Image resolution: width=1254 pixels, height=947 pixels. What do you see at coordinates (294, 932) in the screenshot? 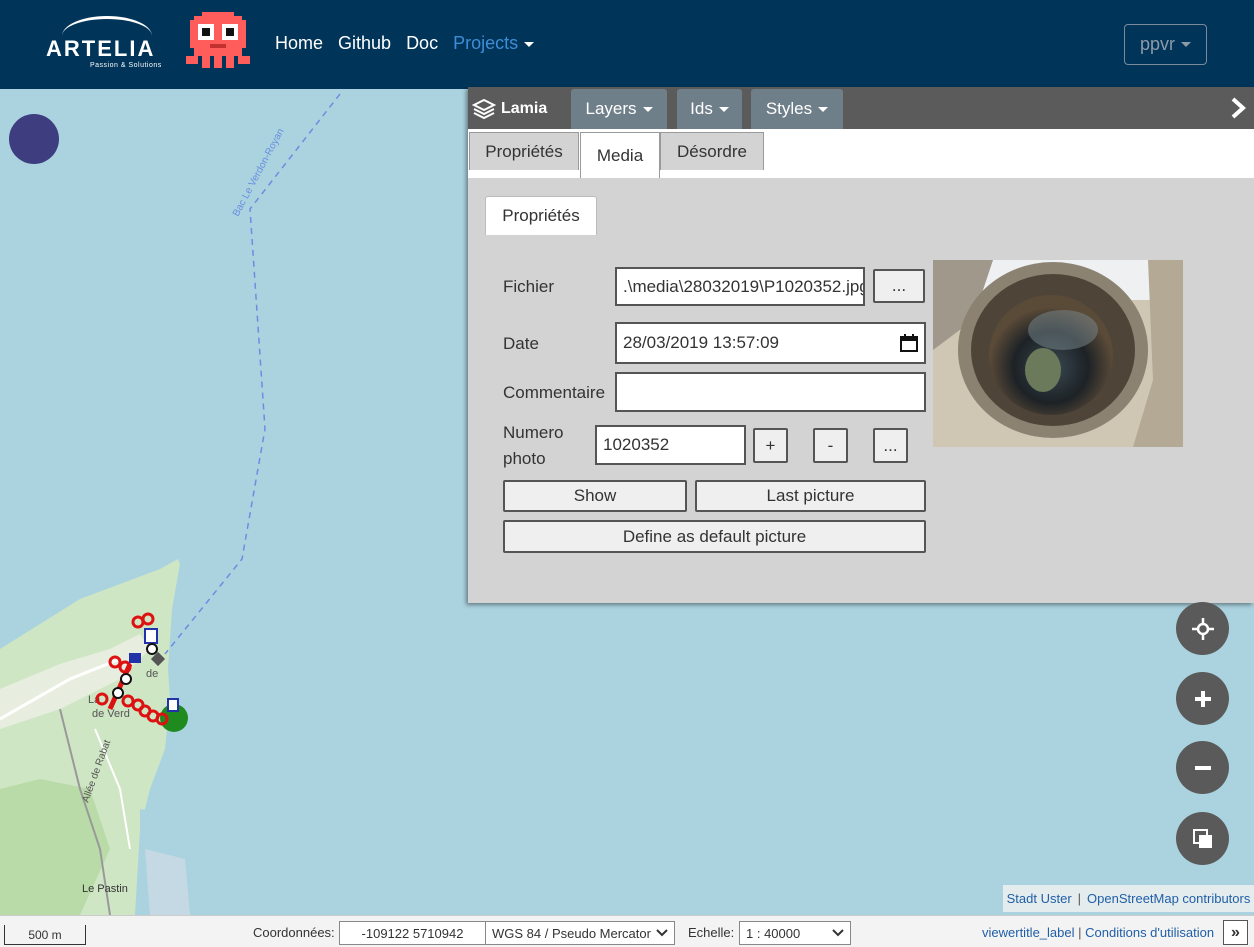
I see `coords-label: Coordonnées:` at bounding box center [294, 932].